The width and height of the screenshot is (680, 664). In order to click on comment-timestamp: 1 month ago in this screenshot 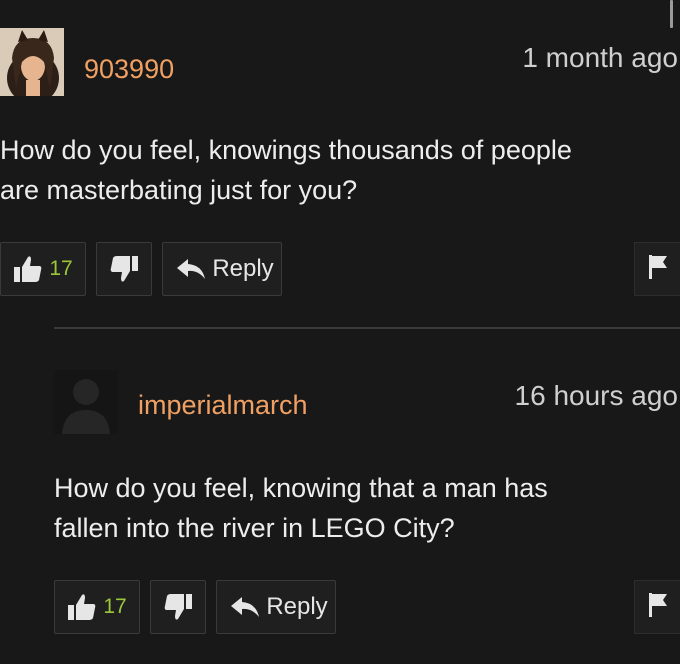, I will do `click(600, 57)`.